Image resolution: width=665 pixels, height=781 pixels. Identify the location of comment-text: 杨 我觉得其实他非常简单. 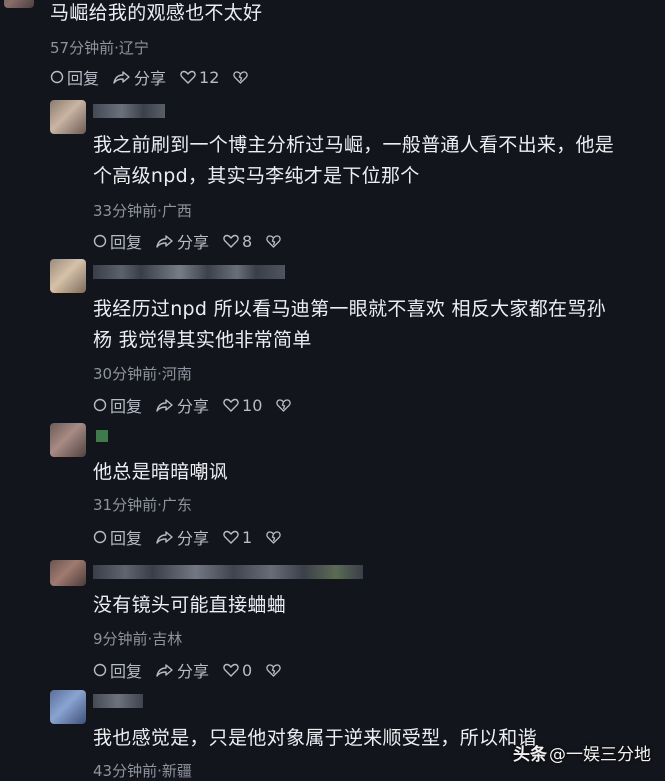
(202, 340).